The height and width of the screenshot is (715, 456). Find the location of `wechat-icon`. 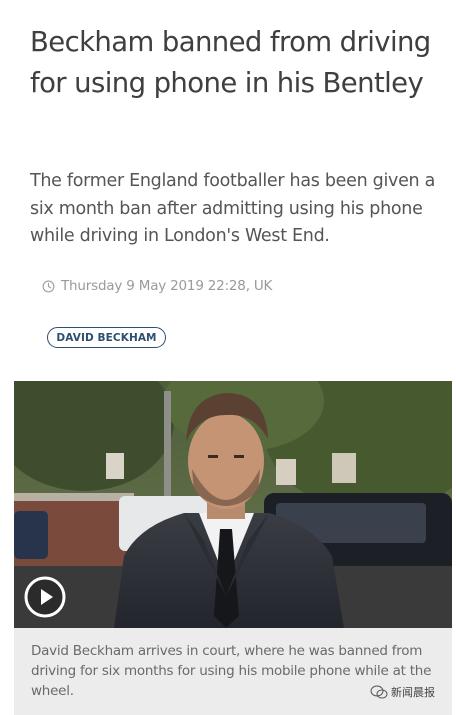

wechat-icon is located at coordinates (379, 692).